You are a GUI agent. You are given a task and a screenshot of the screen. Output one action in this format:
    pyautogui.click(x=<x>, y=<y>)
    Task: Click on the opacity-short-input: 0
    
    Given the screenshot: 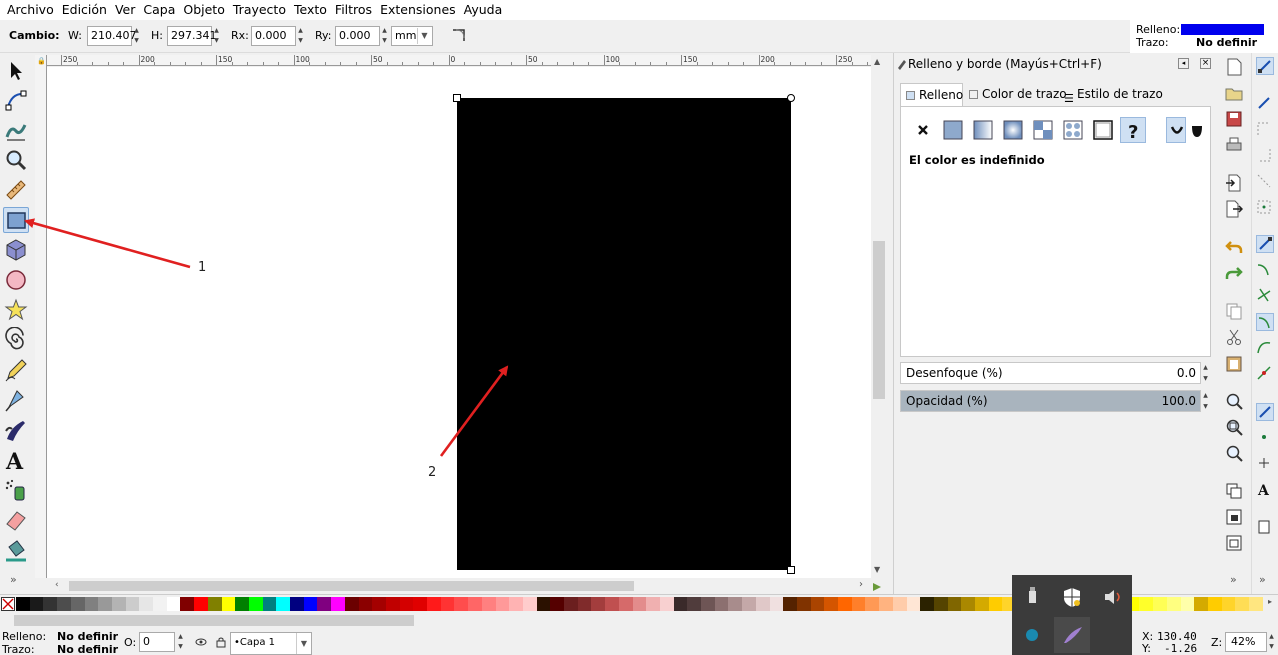 What is the action you would take?
    pyautogui.click(x=157, y=642)
    